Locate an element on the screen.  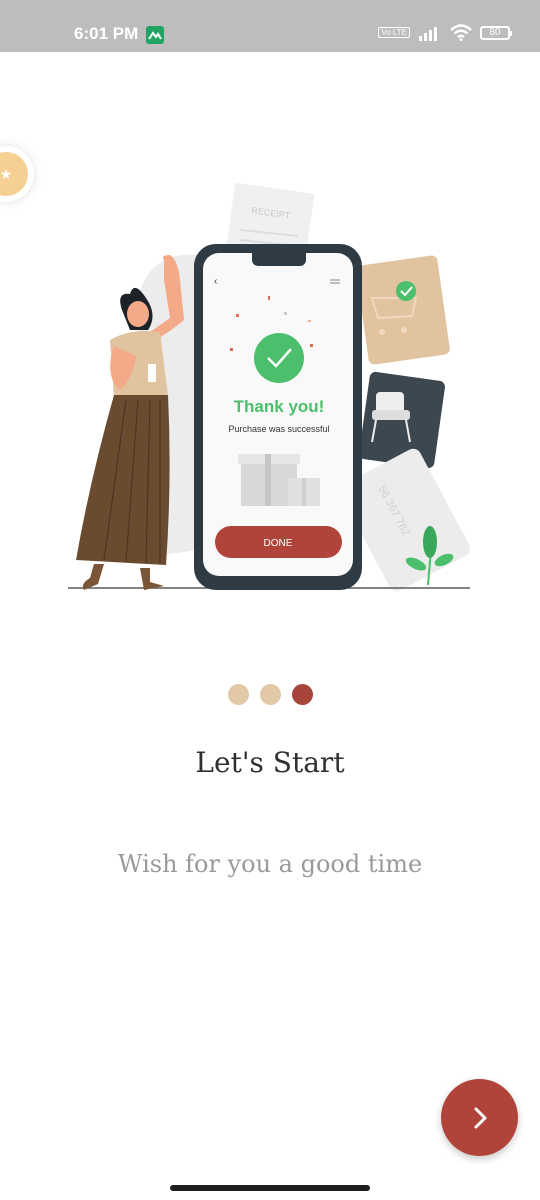
volte-icon: Vo LTE is located at coordinates (394, 32).